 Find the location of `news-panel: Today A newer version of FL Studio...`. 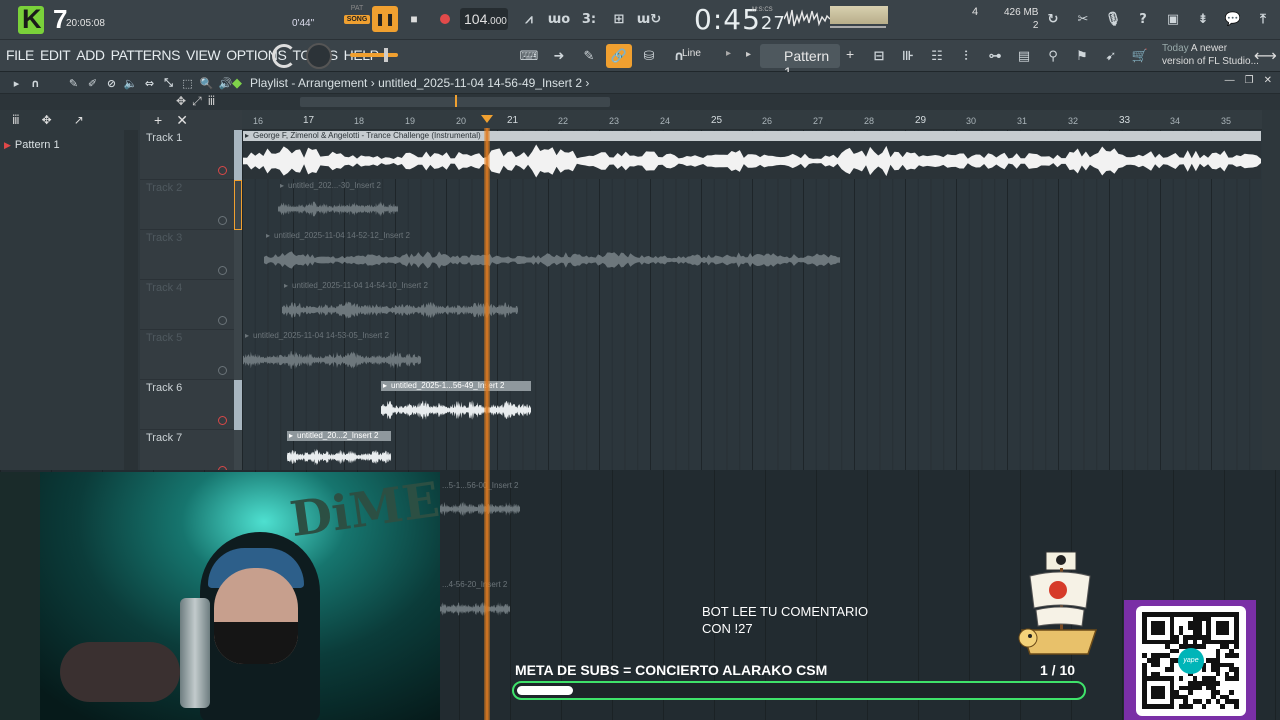

news-panel: Today A newer version of FL Studio... is located at coordinates (1210, 55).